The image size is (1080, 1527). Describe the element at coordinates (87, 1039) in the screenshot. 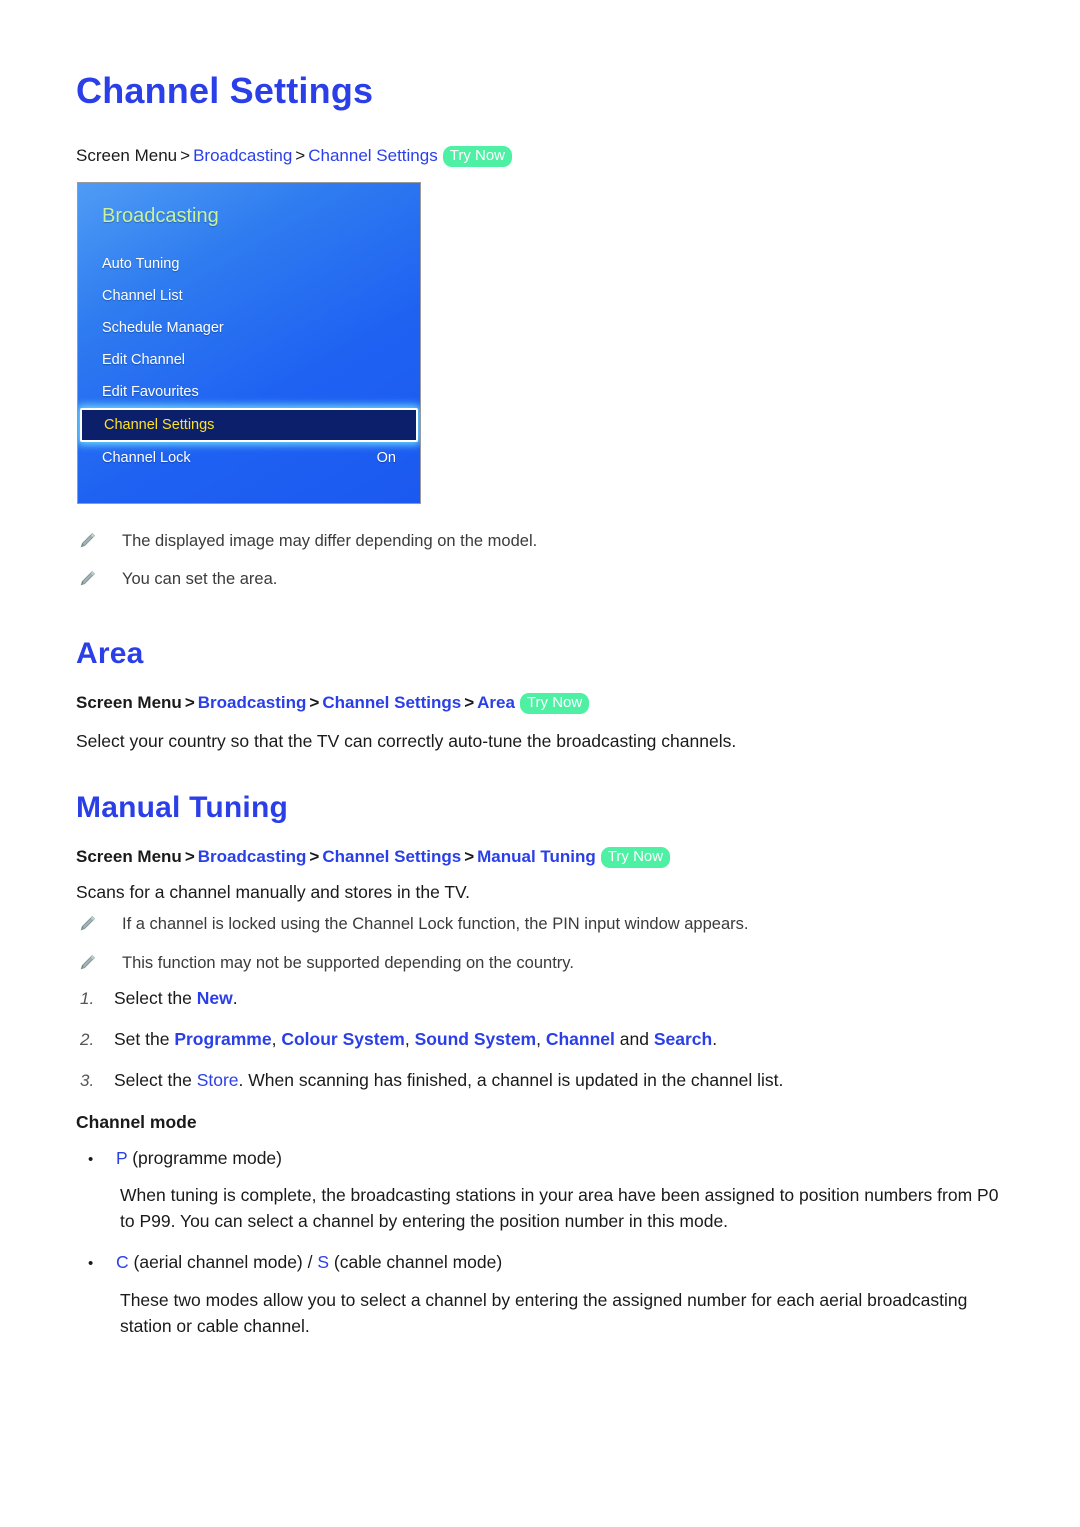

I see `step-number: 2.` at that location.